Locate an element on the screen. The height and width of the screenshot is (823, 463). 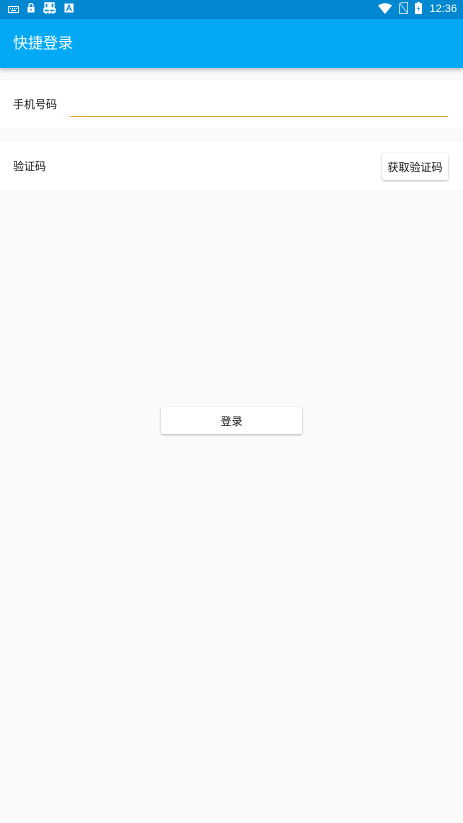
debug-icon is located at coordinates (49, 9).